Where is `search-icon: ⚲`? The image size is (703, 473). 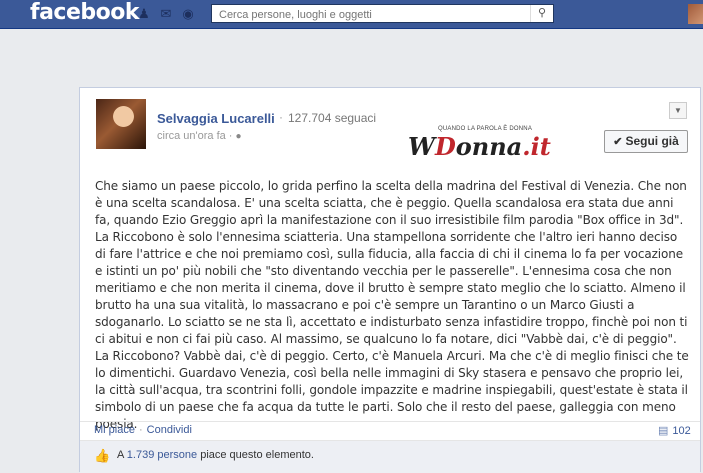 search-icon: ⚲ is located at coordinates (541, 13).